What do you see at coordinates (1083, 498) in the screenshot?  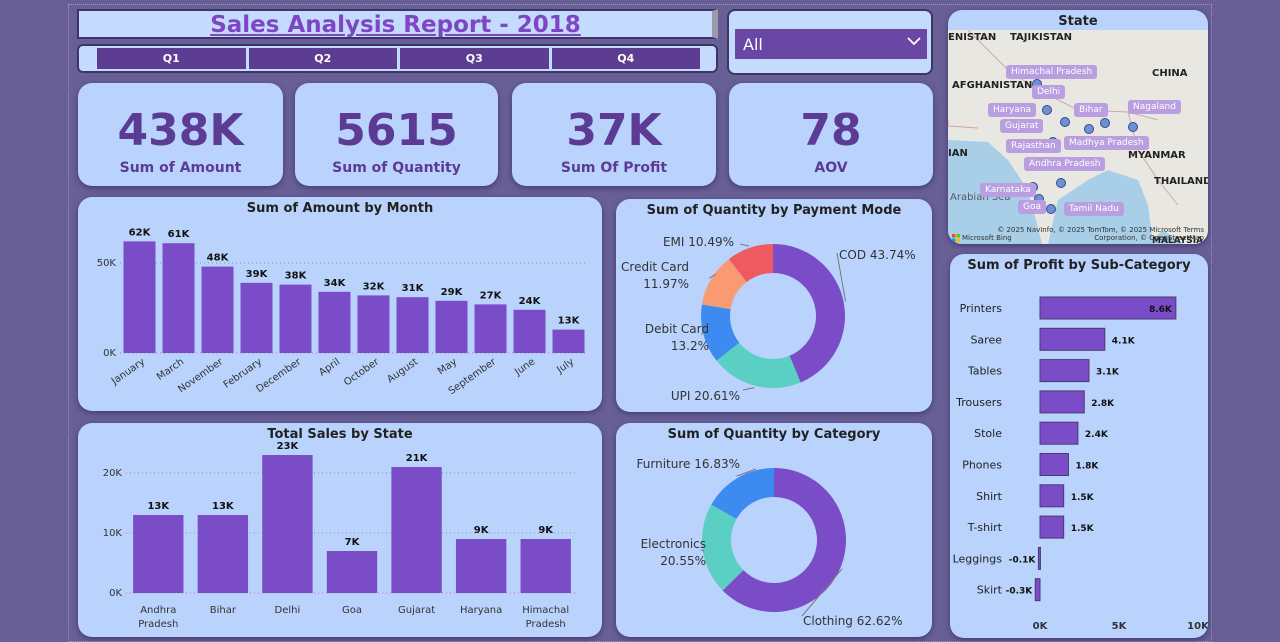 I see `data-label: 1.5K` at bounding box center [1083, 498].